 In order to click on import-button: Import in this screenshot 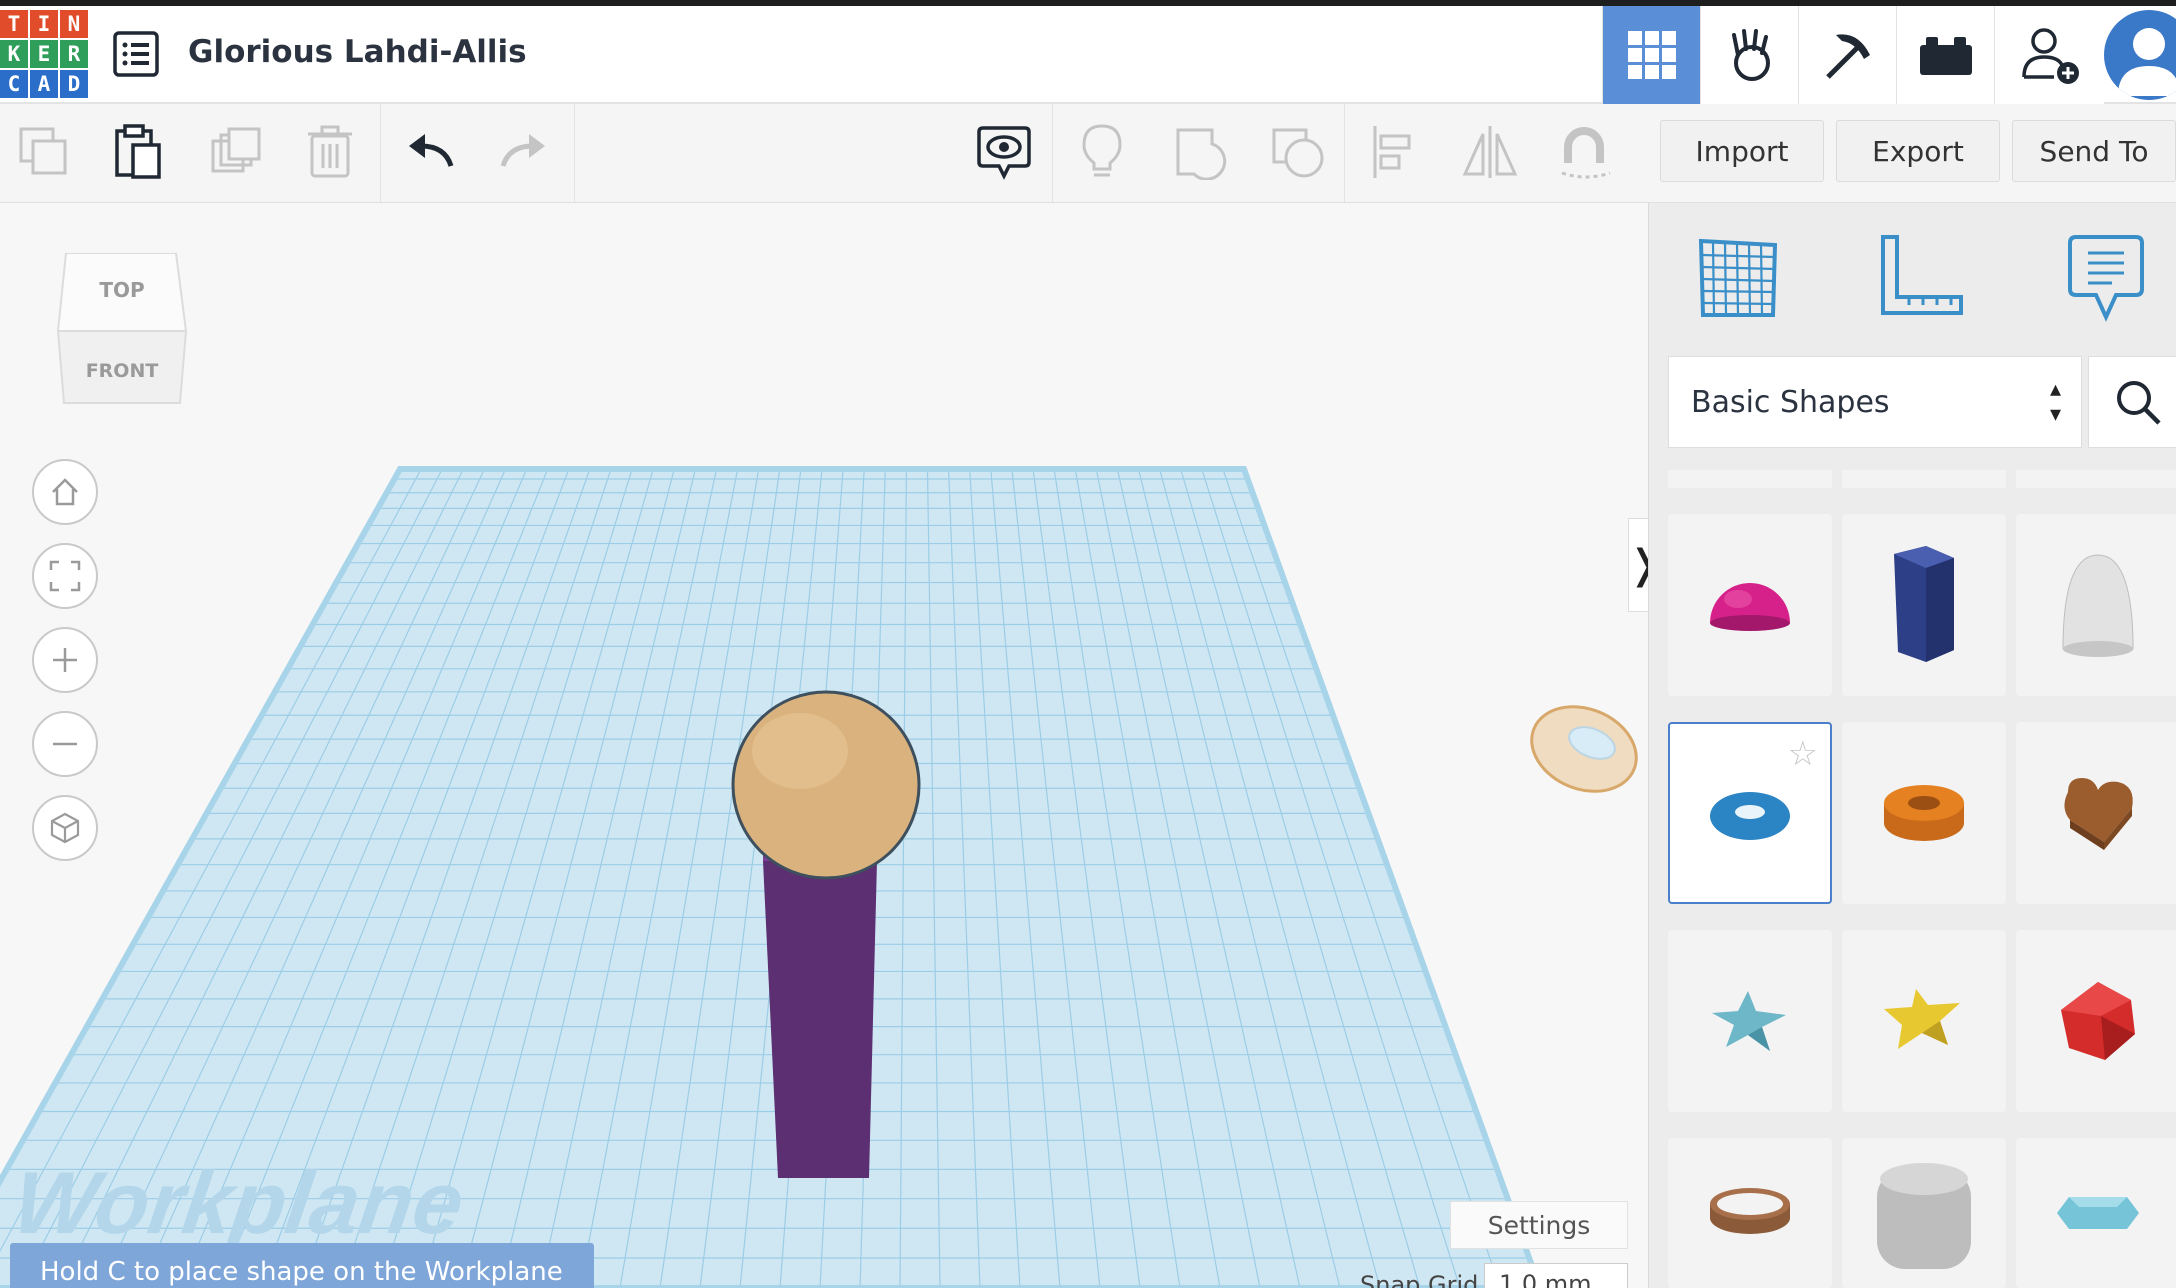, I will do `click(1742, 151)`.